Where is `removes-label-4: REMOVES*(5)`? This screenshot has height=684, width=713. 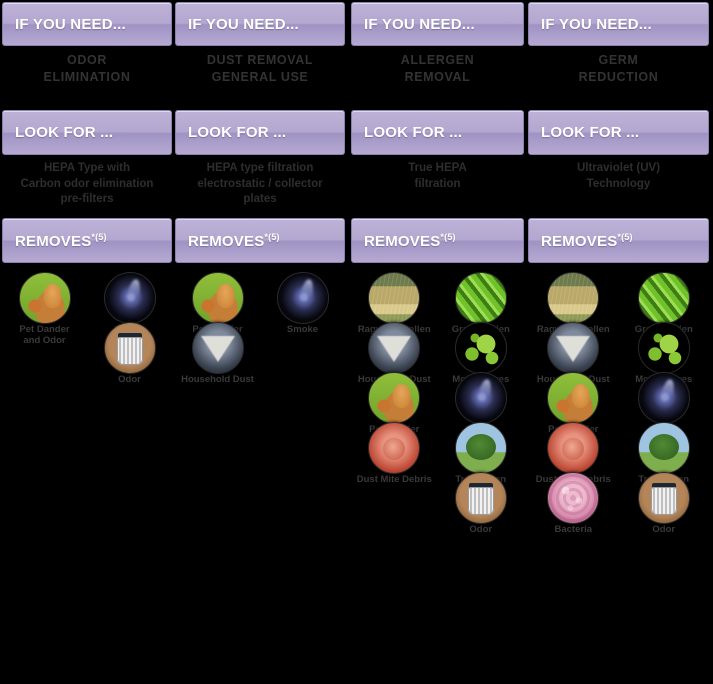
removes-label-4: REMOVES*(5) is located at coordinates (587, 240).